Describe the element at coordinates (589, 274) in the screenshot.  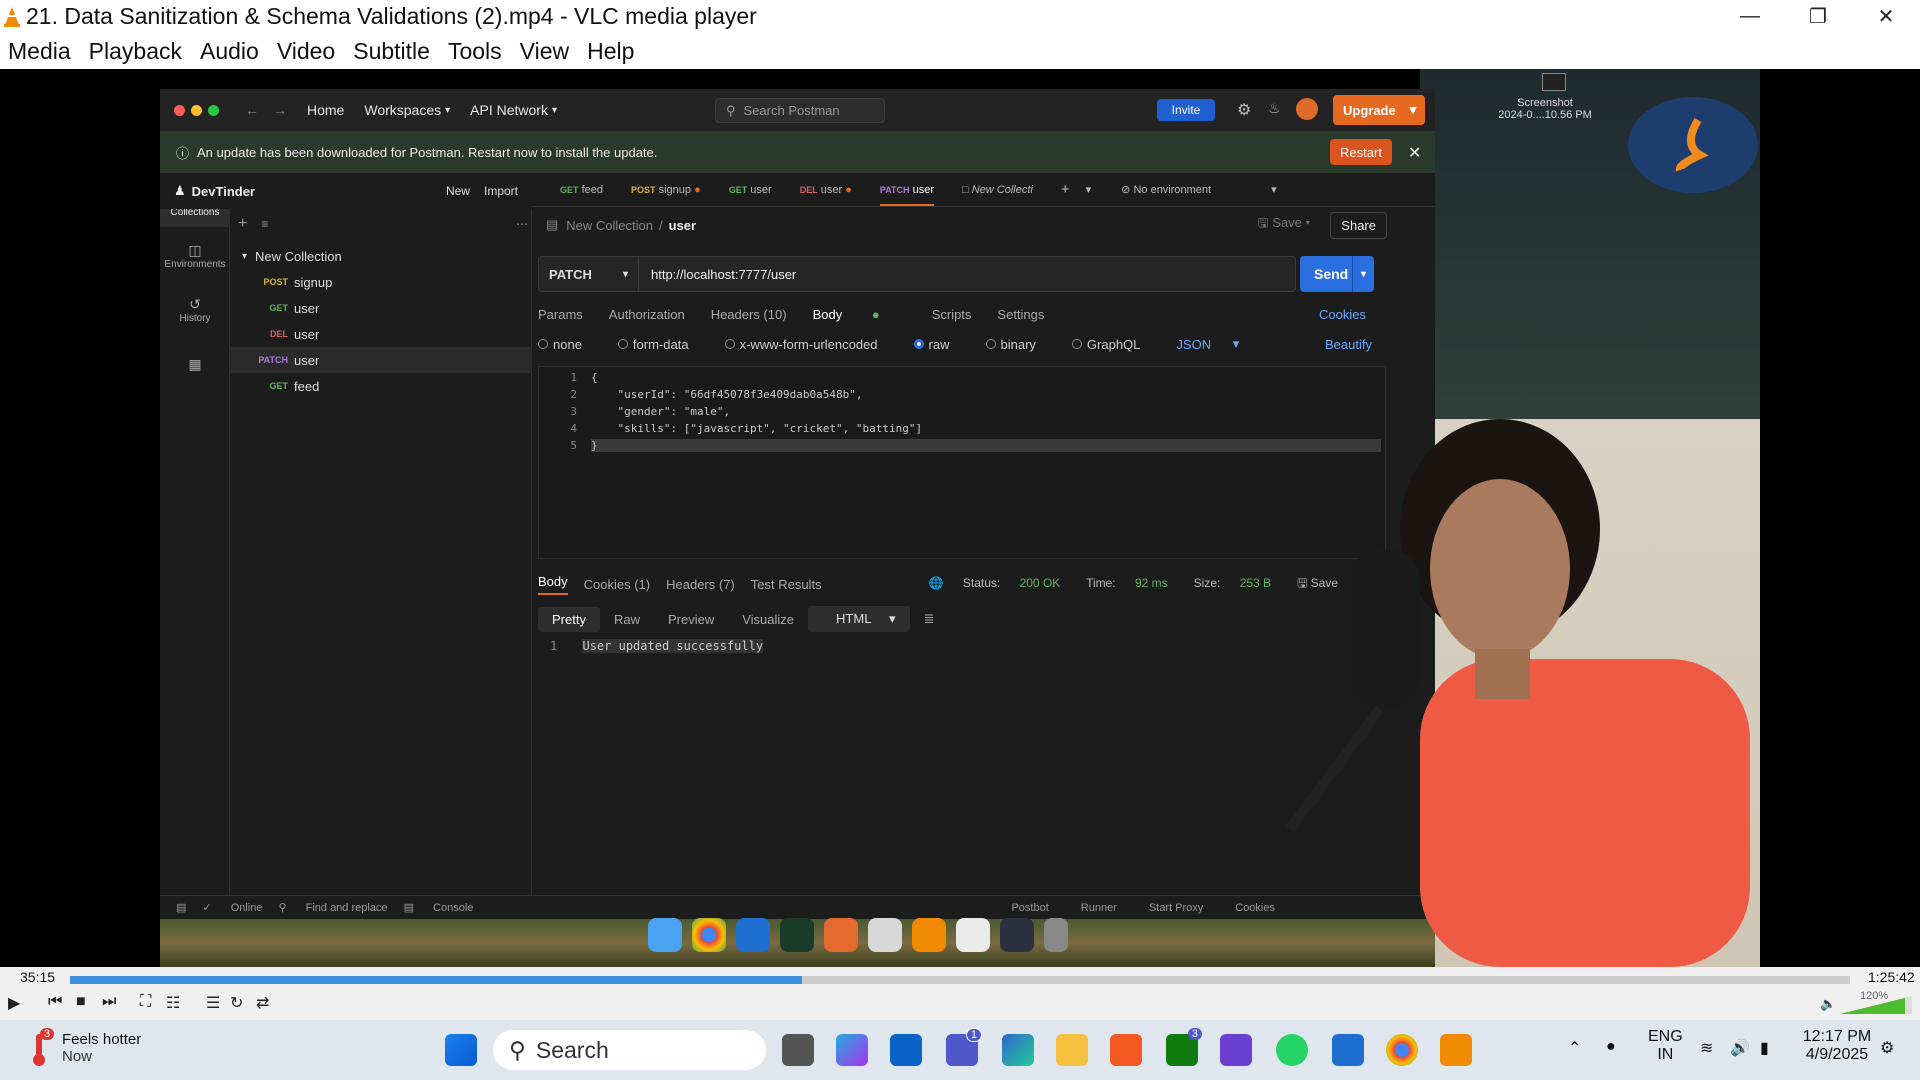
I see `method-select: PATCH ▾` at that location.